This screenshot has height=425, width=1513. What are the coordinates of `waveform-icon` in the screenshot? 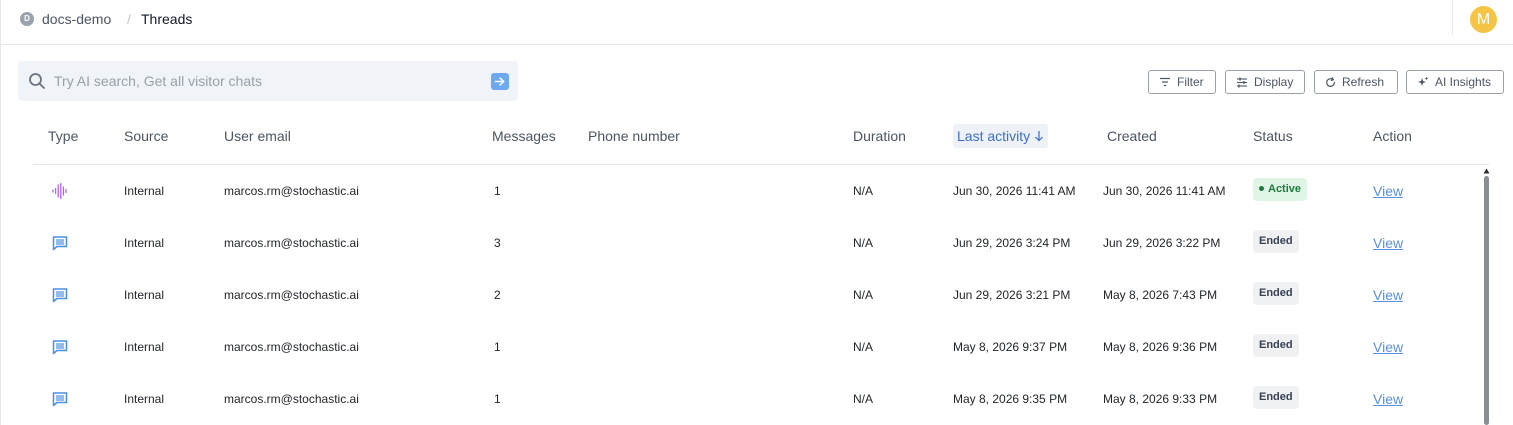 It's located at (59, 191).